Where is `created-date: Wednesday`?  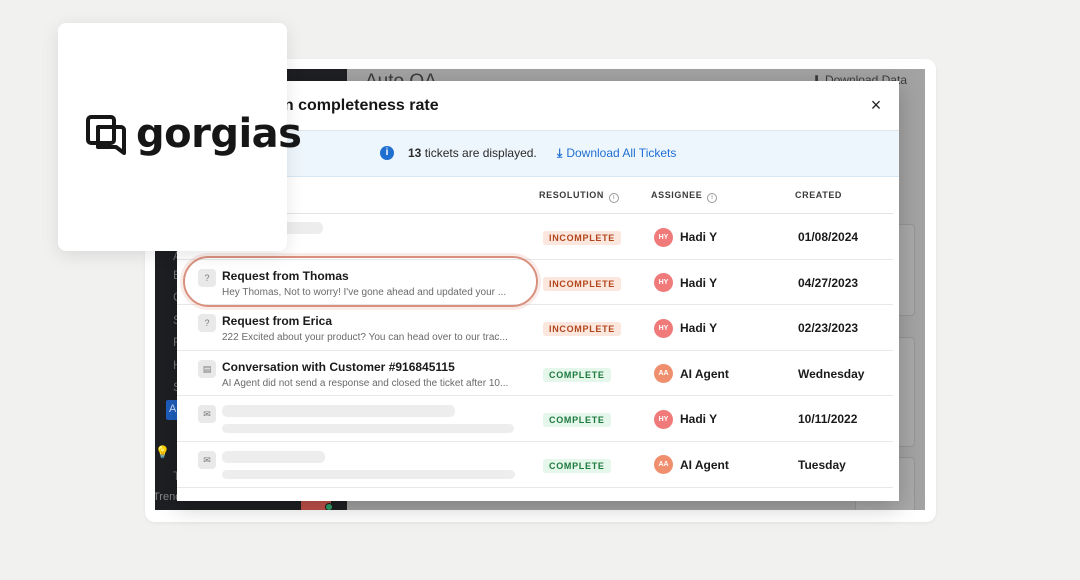 created-date: Wednesday is located at coordinates (831, 373).